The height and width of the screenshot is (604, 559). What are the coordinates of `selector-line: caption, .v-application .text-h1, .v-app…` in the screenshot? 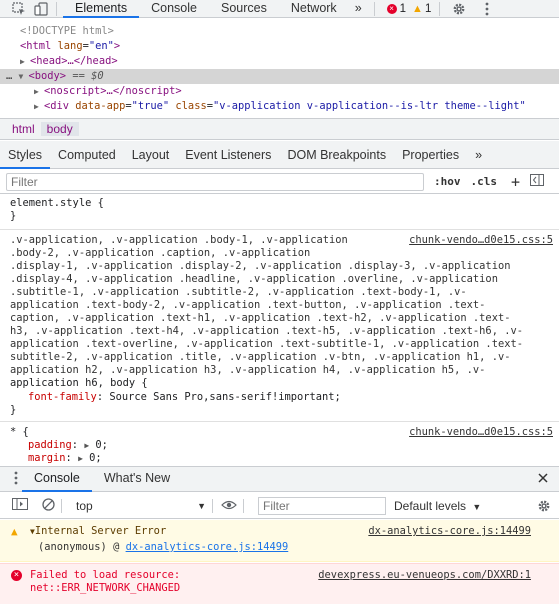 It's located at (260, 318).